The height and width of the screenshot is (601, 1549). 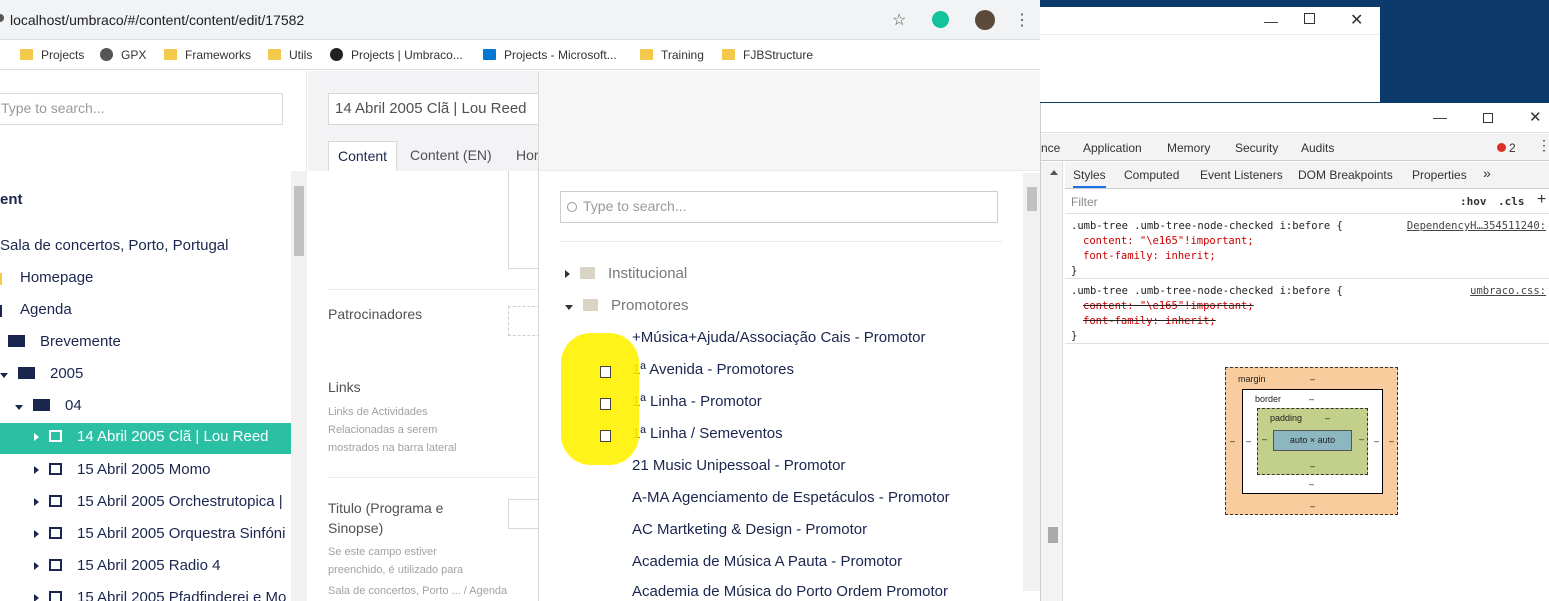 What do you see at coordinates (899, 20) in the screenshot?
I see `star-icon: ☆` at bounding box center [899, 20].